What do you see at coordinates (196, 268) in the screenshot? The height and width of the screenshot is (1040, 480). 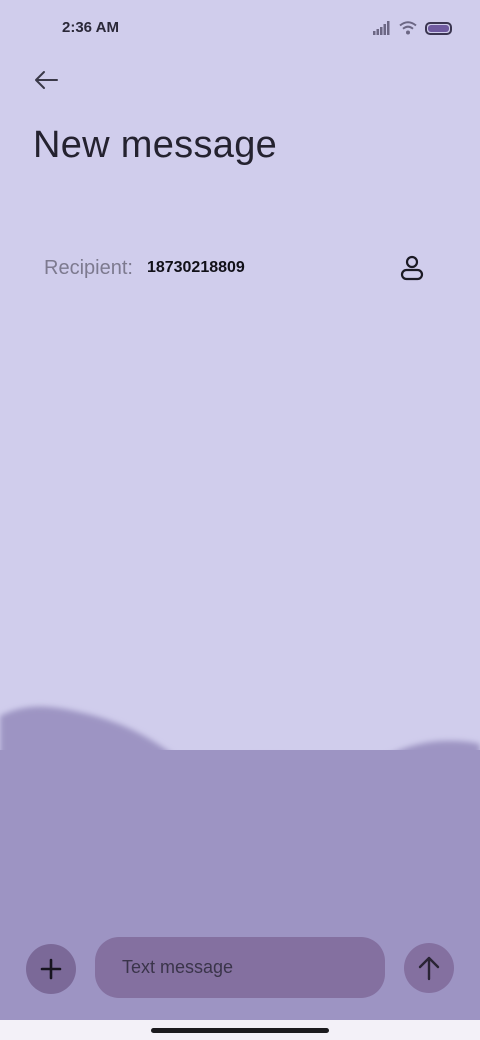 I see `recipient-value: 18730218809` at bounding box center [196, 268].